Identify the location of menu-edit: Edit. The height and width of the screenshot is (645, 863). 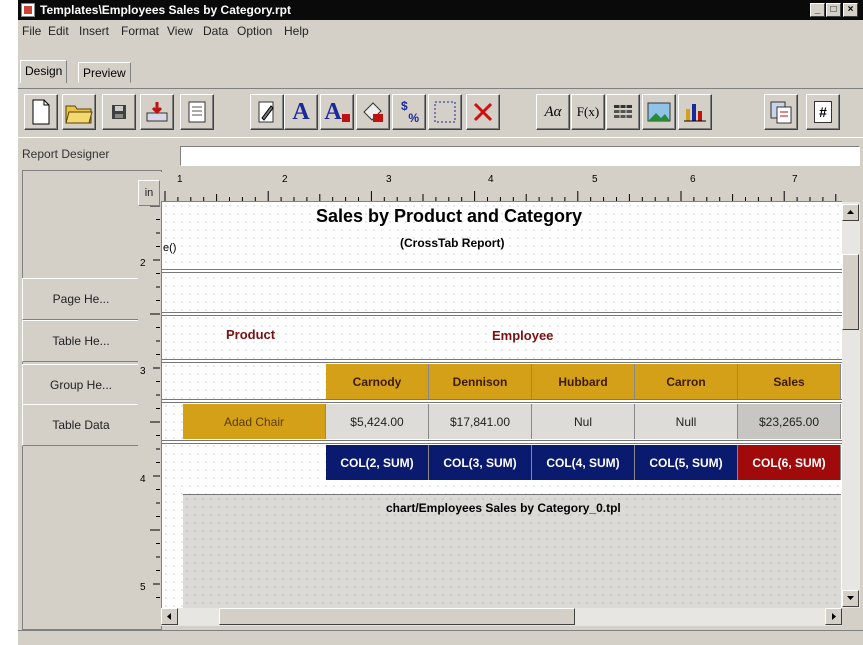
(58, 31).